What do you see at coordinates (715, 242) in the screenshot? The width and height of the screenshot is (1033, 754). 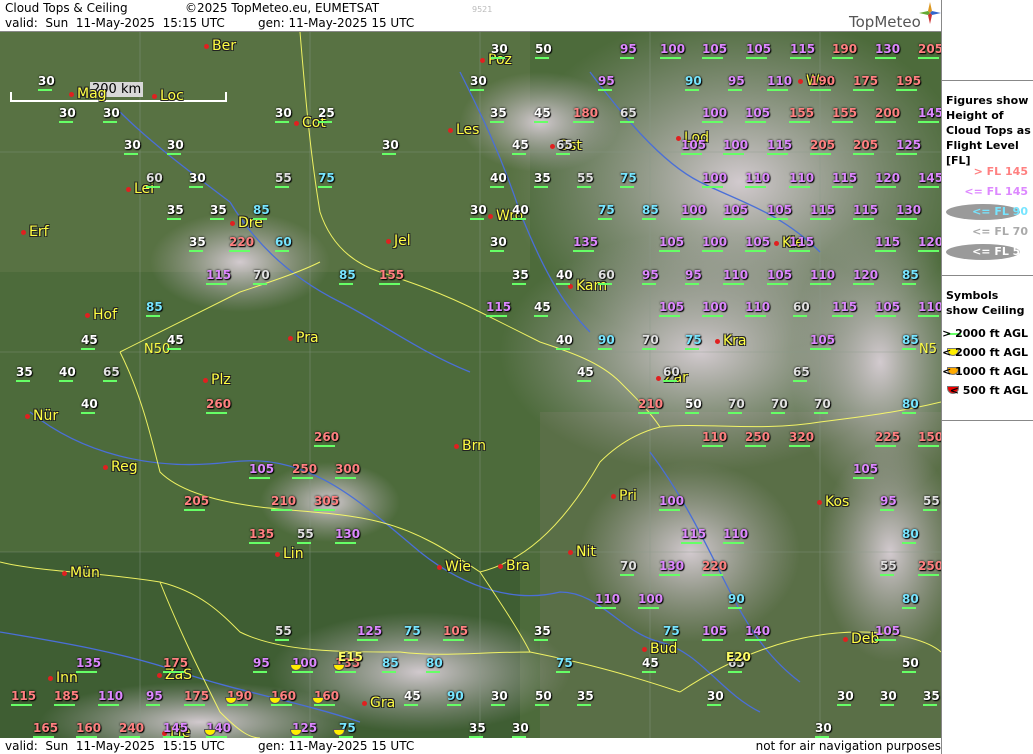 I see `cloud-top-value: 100` at bounding box center [715, 242].